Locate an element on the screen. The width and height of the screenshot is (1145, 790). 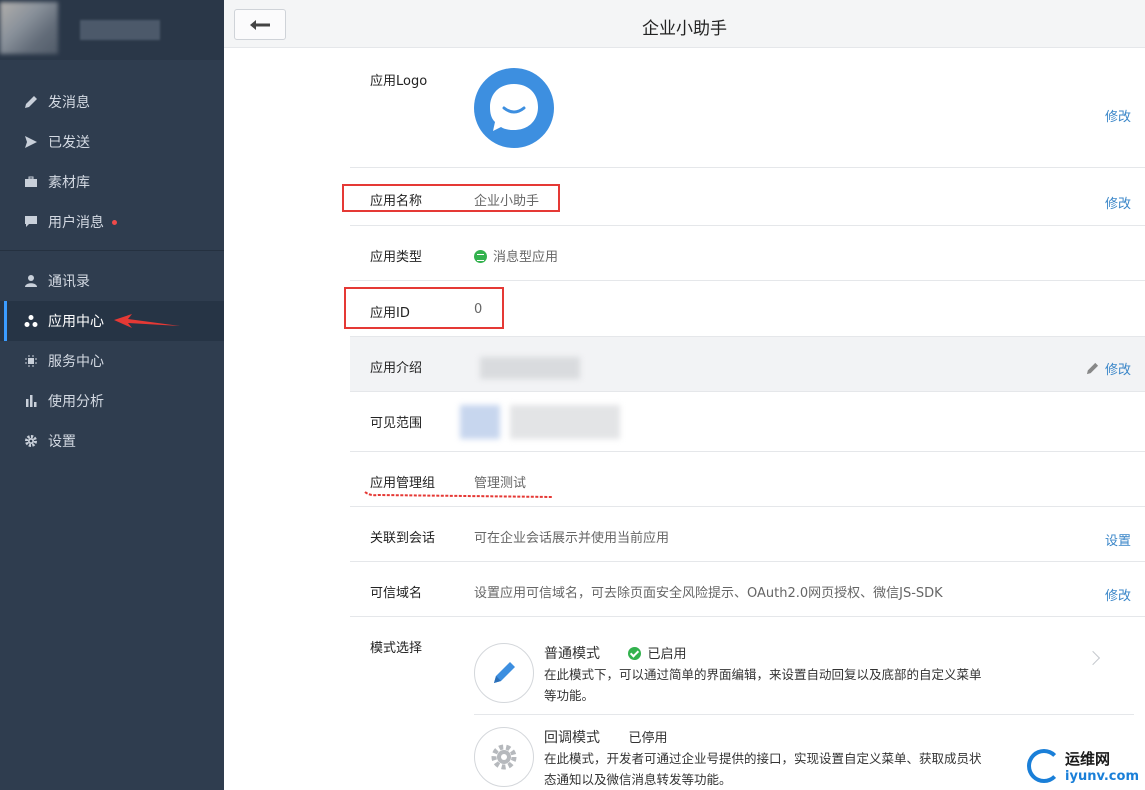
mode-callback-icon-wrap is located at coordinates (504, 757).